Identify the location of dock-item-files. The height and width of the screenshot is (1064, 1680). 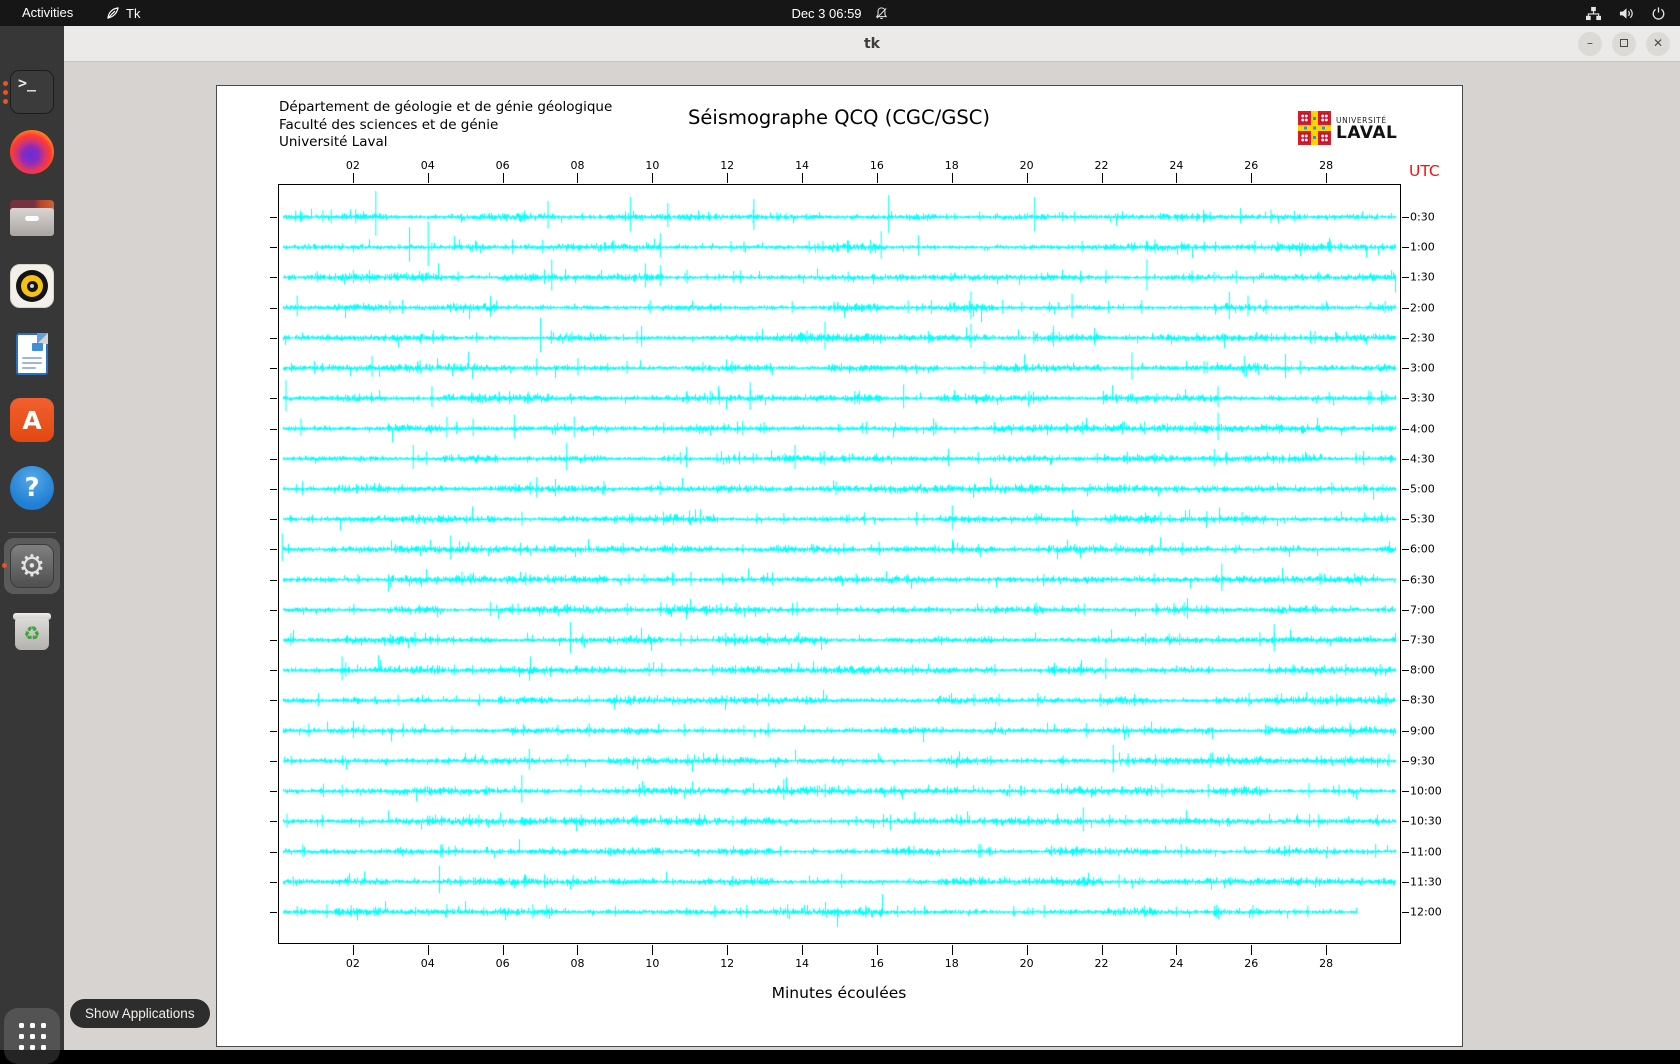
(32, 218).